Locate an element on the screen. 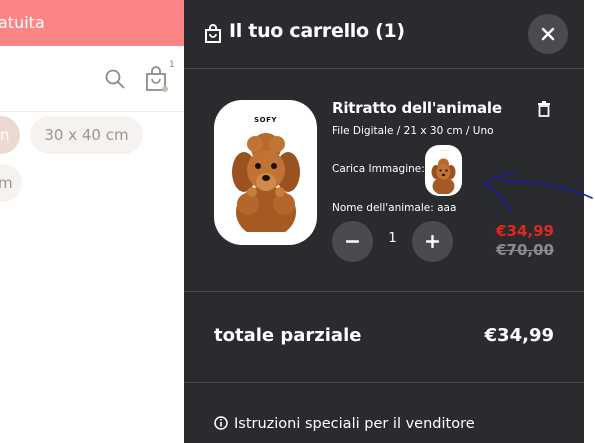 The image size is (595, 443). close-button is located at coordinates (548, 34).